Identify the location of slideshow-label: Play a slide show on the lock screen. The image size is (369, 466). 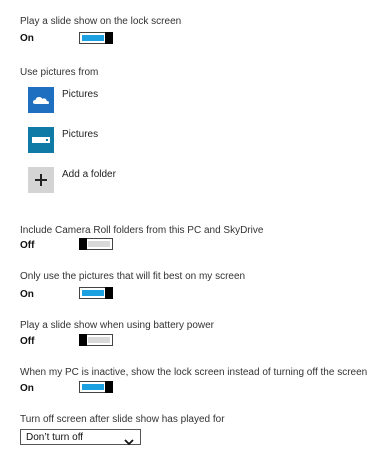
(101, 21).